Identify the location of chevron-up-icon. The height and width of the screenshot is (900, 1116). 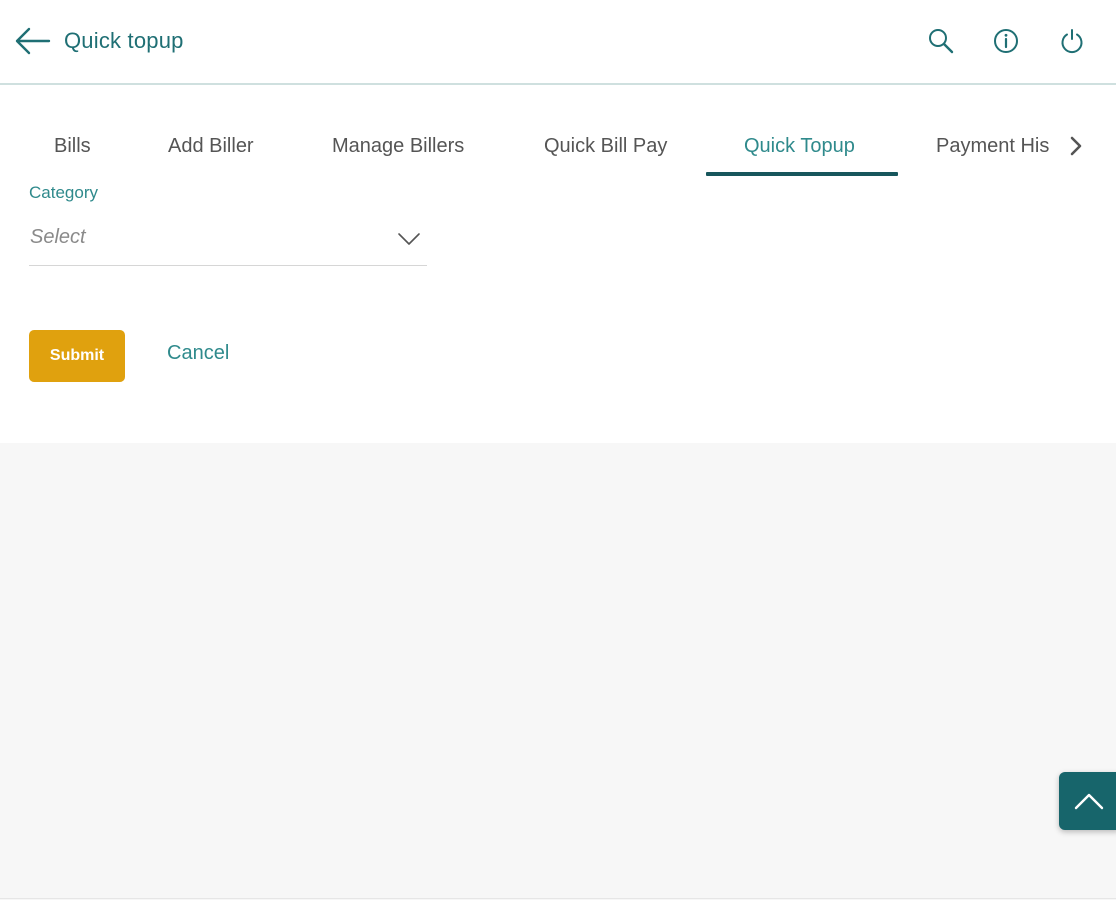
(1089, 801).